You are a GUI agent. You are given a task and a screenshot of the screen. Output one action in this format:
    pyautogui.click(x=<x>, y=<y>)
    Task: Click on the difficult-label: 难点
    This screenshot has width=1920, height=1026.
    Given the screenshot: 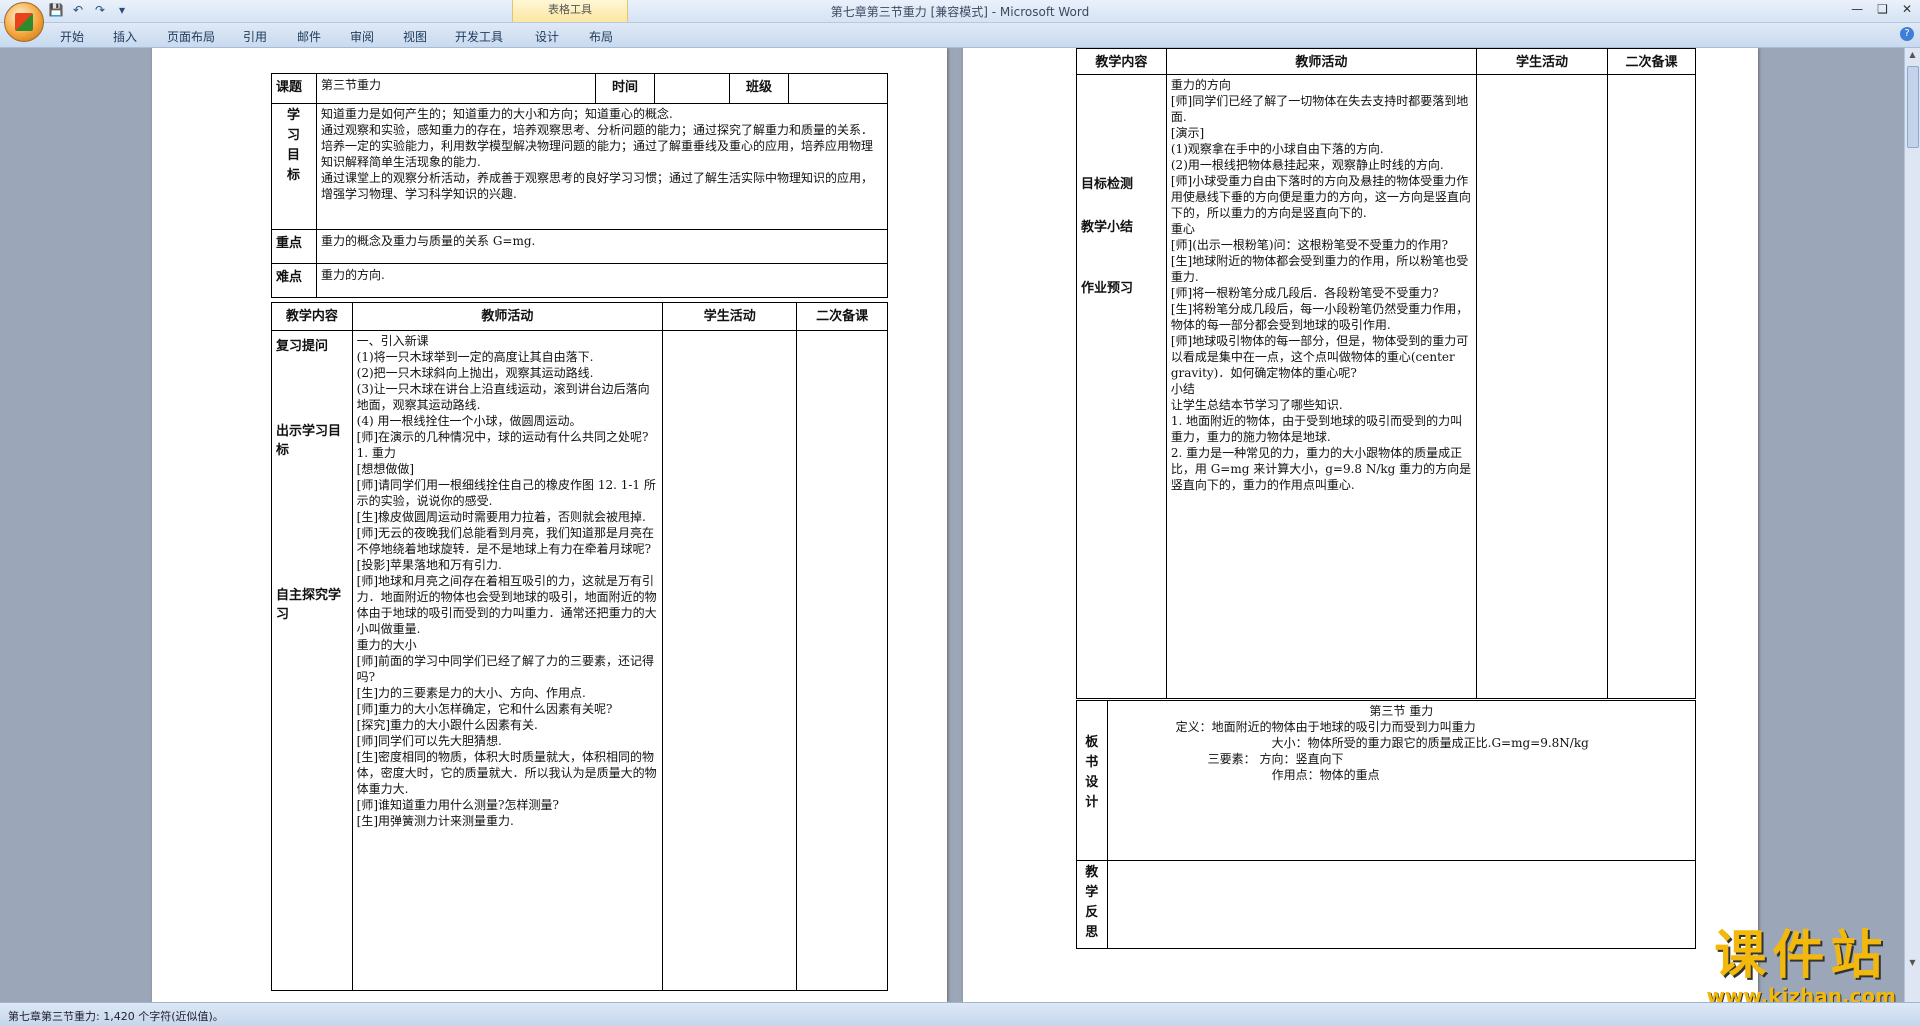 What is the action you would take?
    pyautogui.click(x=294, y=280)
    